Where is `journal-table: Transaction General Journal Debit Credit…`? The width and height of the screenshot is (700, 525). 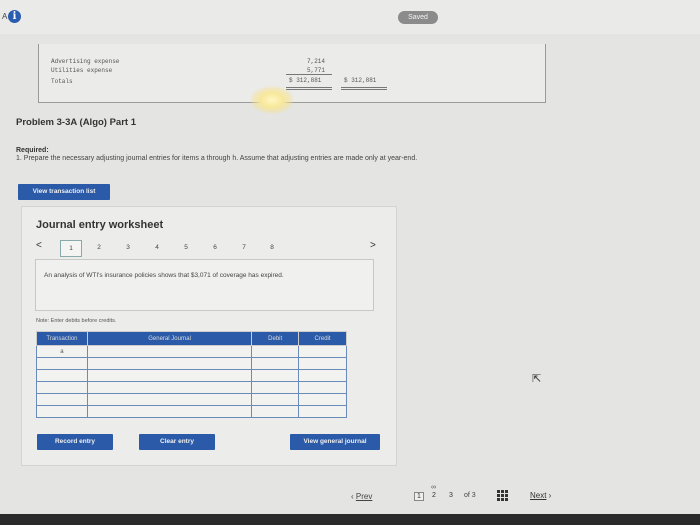 journal-table: Transaction General Journal Debit Credit… is located at coordinates (191, 374).